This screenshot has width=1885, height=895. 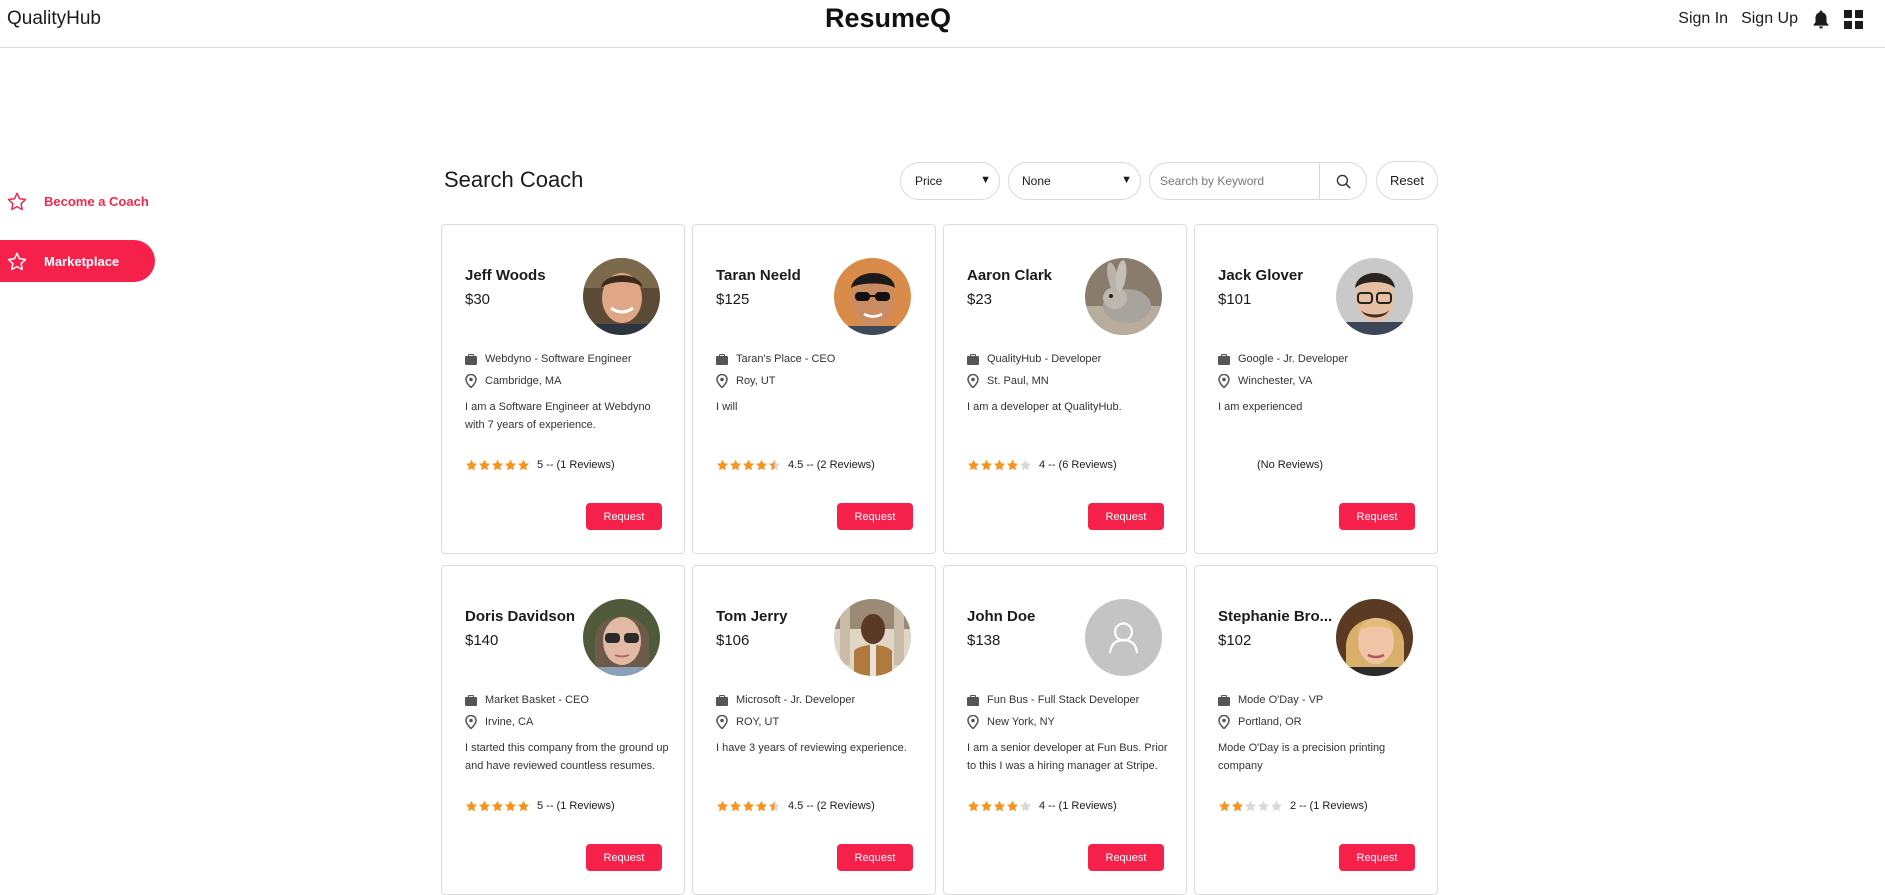 What do you see at coordinates (756, 381) in the screenshot?
I see `coach-location: Roy, UT` at bounding box center [756, 381].